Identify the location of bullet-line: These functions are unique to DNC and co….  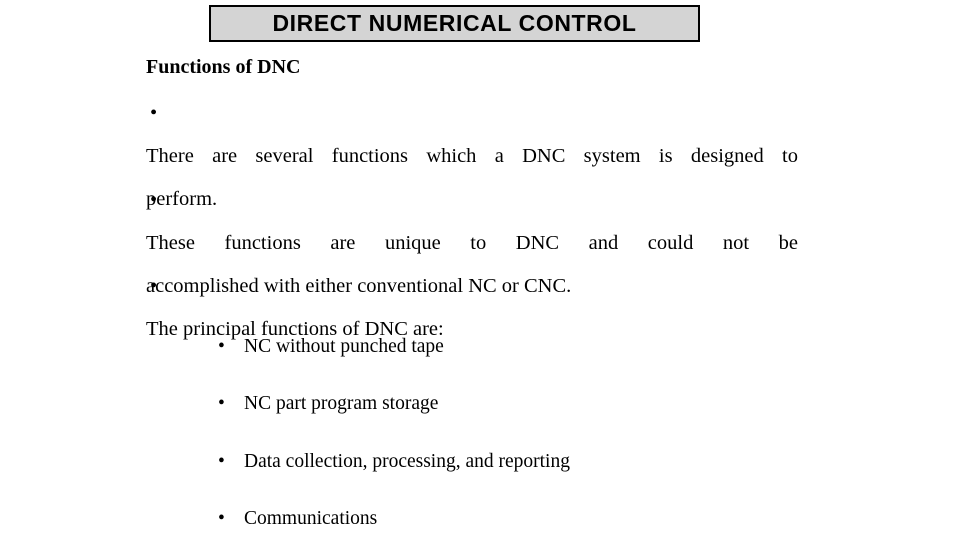
(472, 243).